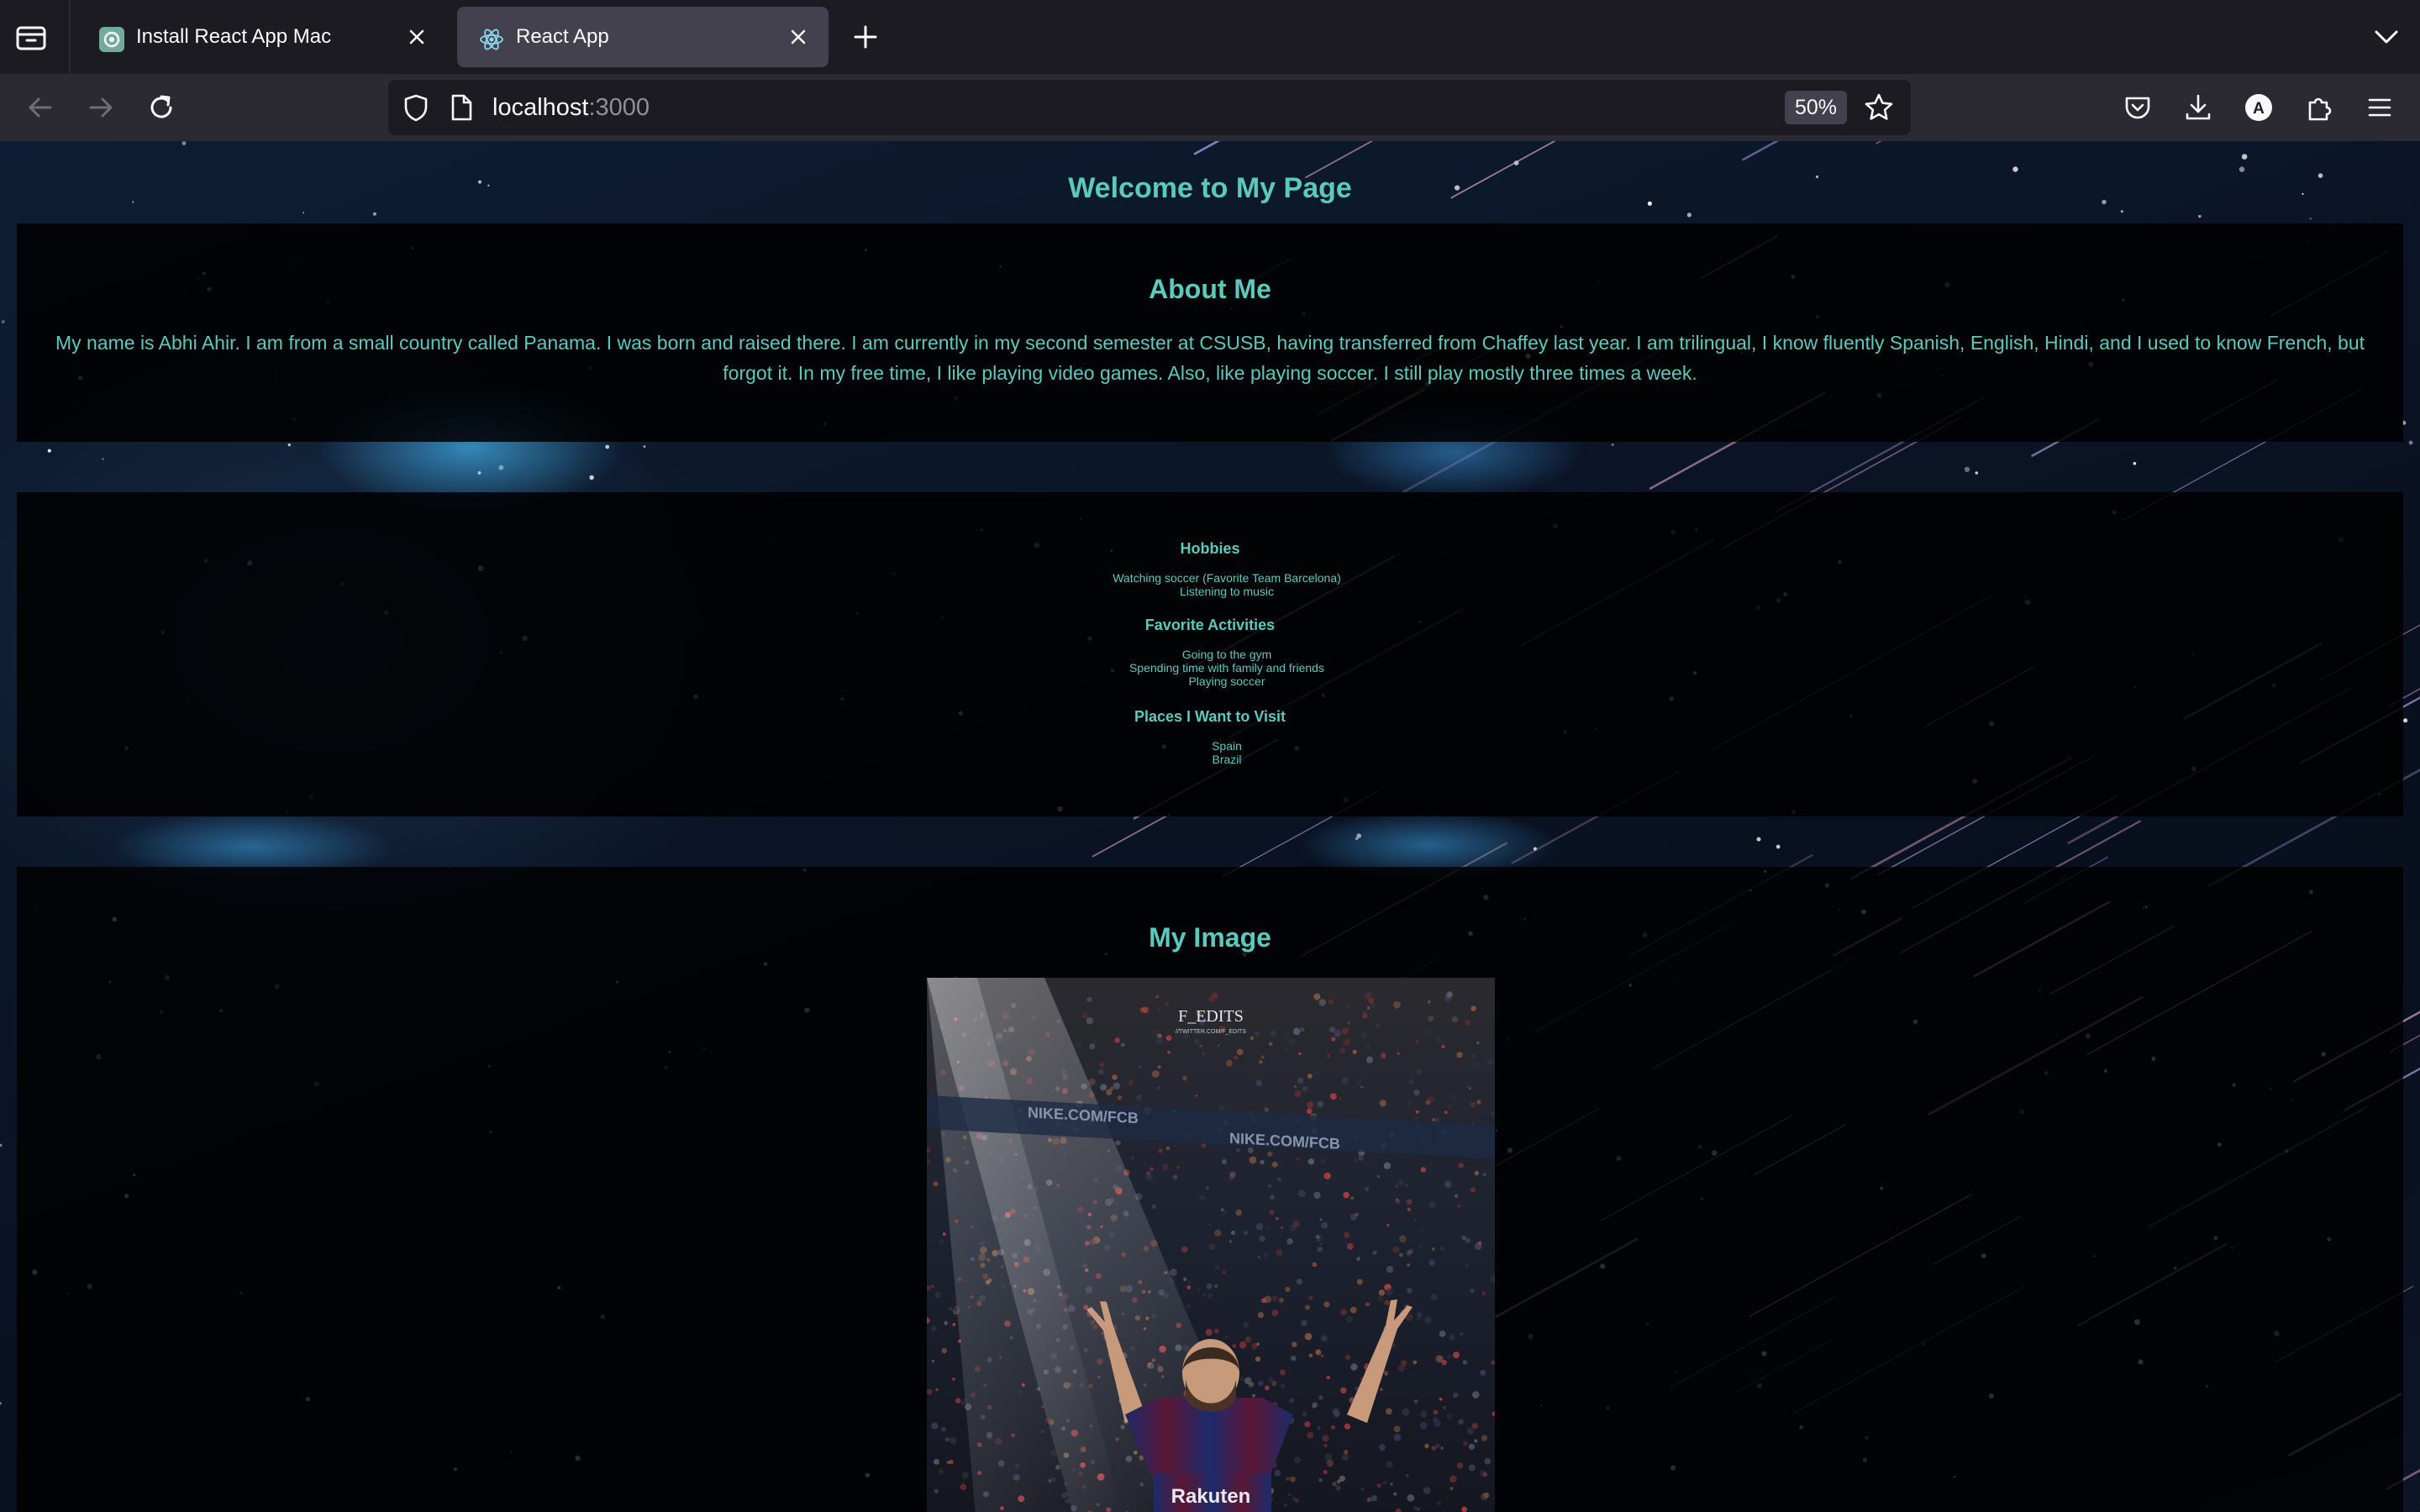 The image size is (2420, 1512). Describe the element at coordinates (1879, 107) in the screenshot. I see `bookmark-star-icon` at that location.